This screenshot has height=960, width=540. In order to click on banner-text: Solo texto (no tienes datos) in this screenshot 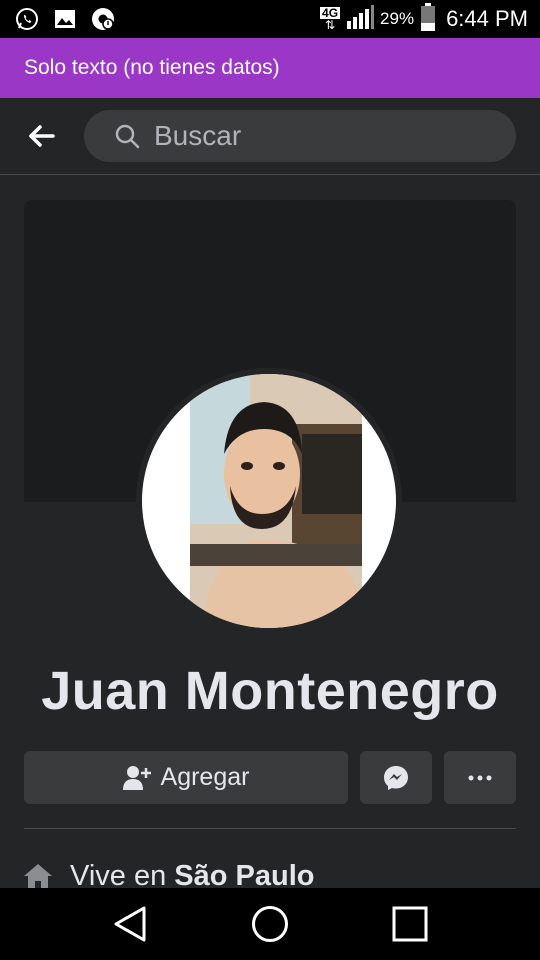, I will do `click(152, 67)`.